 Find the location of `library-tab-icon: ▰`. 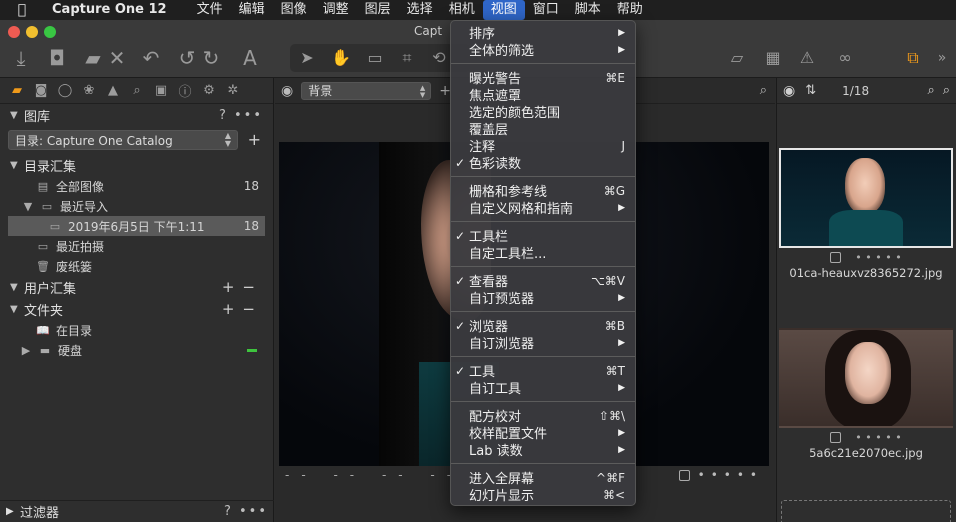

library-tab-icon: ▰ is located at coordinates (17, 90).